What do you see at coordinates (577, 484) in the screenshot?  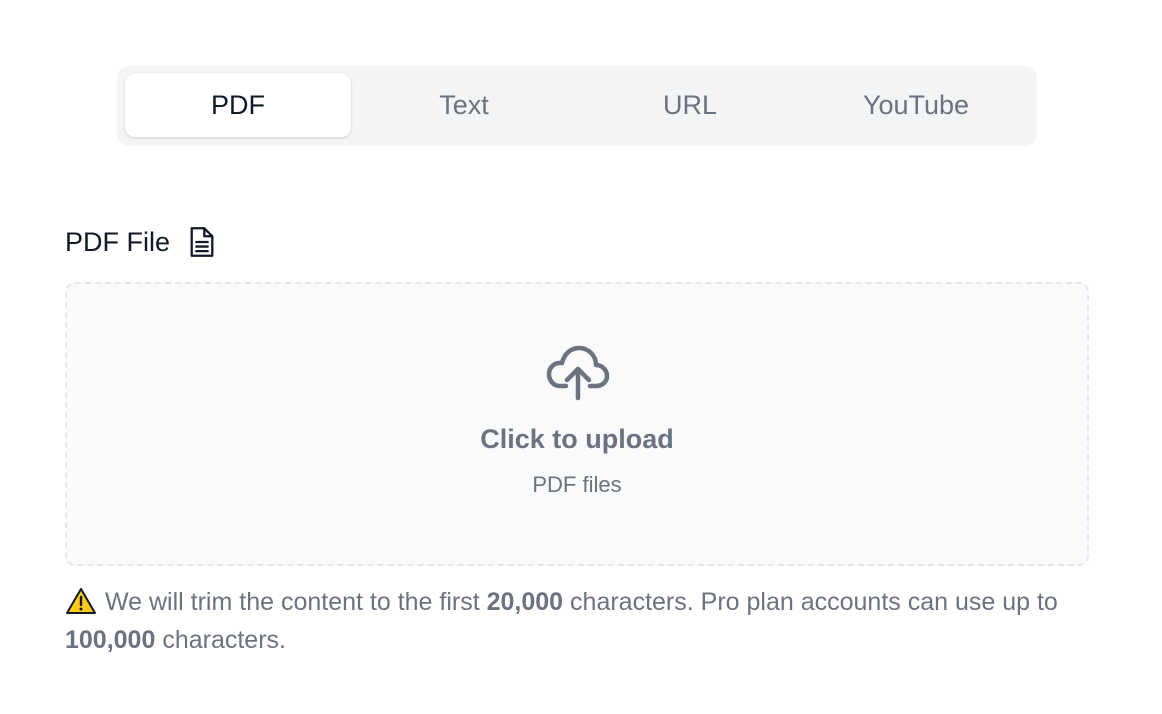 I see `upload-subtitle: PDF files` at bounding box center [577, 484].